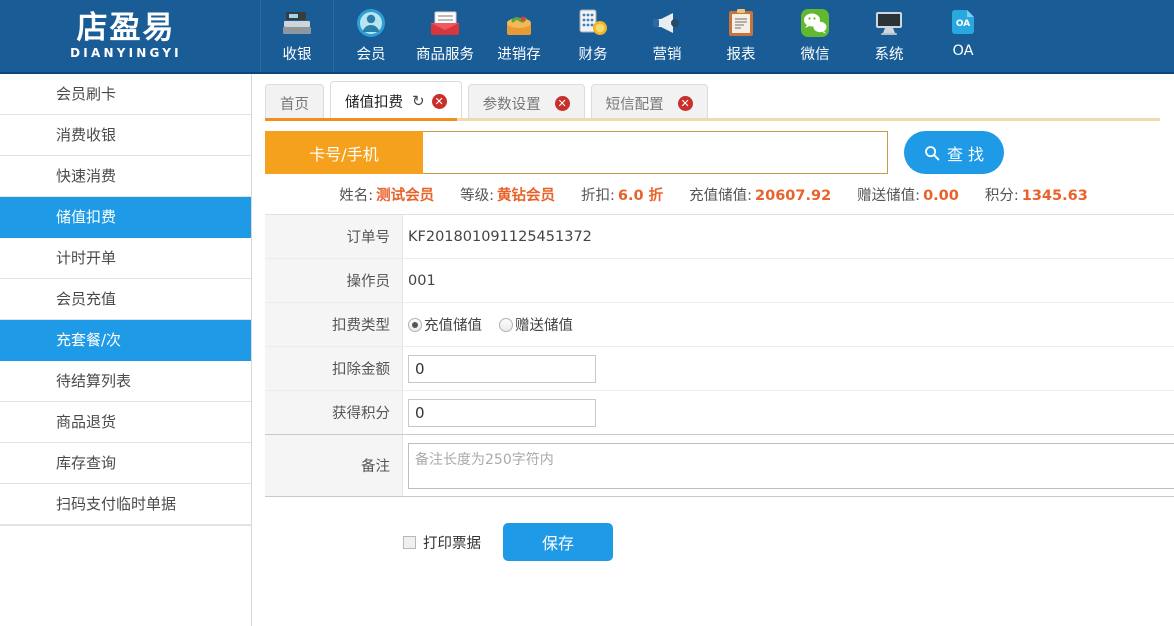 The height and width of the screenshot is (626, 1174). I want to click on member-recharge-balance-value: 20607.92, so click(793, 195).